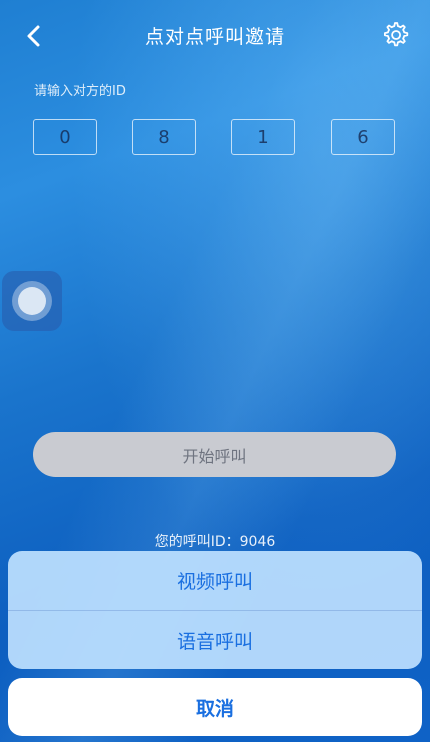 The image size is (430, 742). I want to click on assistive-touch-button, so click(32, 301).